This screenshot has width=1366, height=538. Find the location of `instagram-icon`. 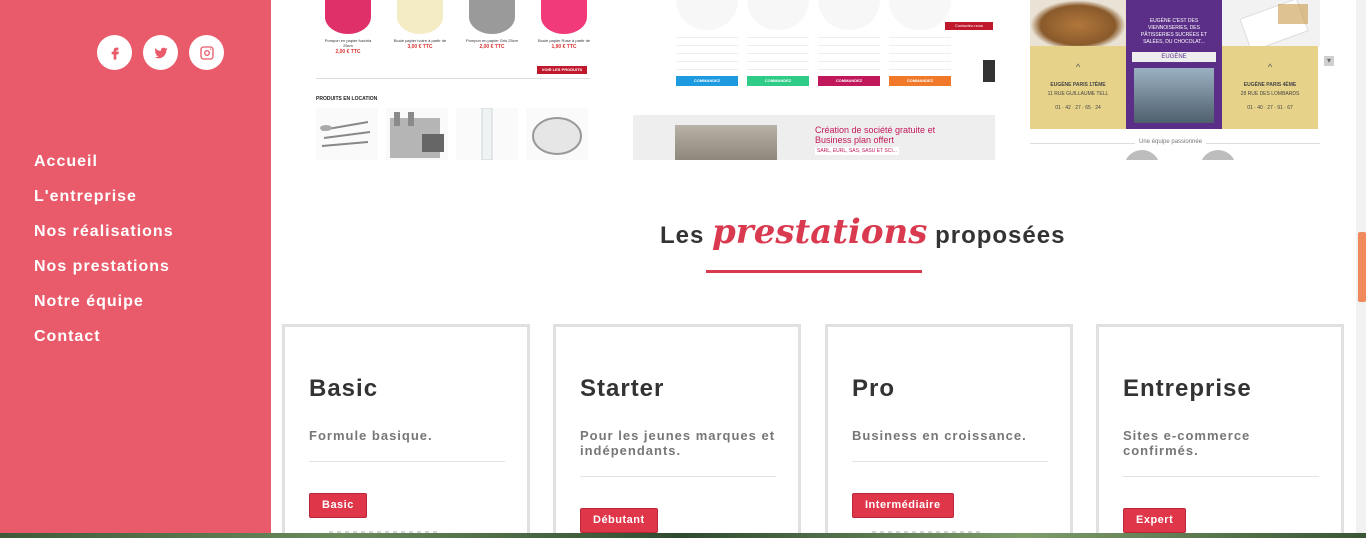

instagram-icon is located at coordinates (206, 52).